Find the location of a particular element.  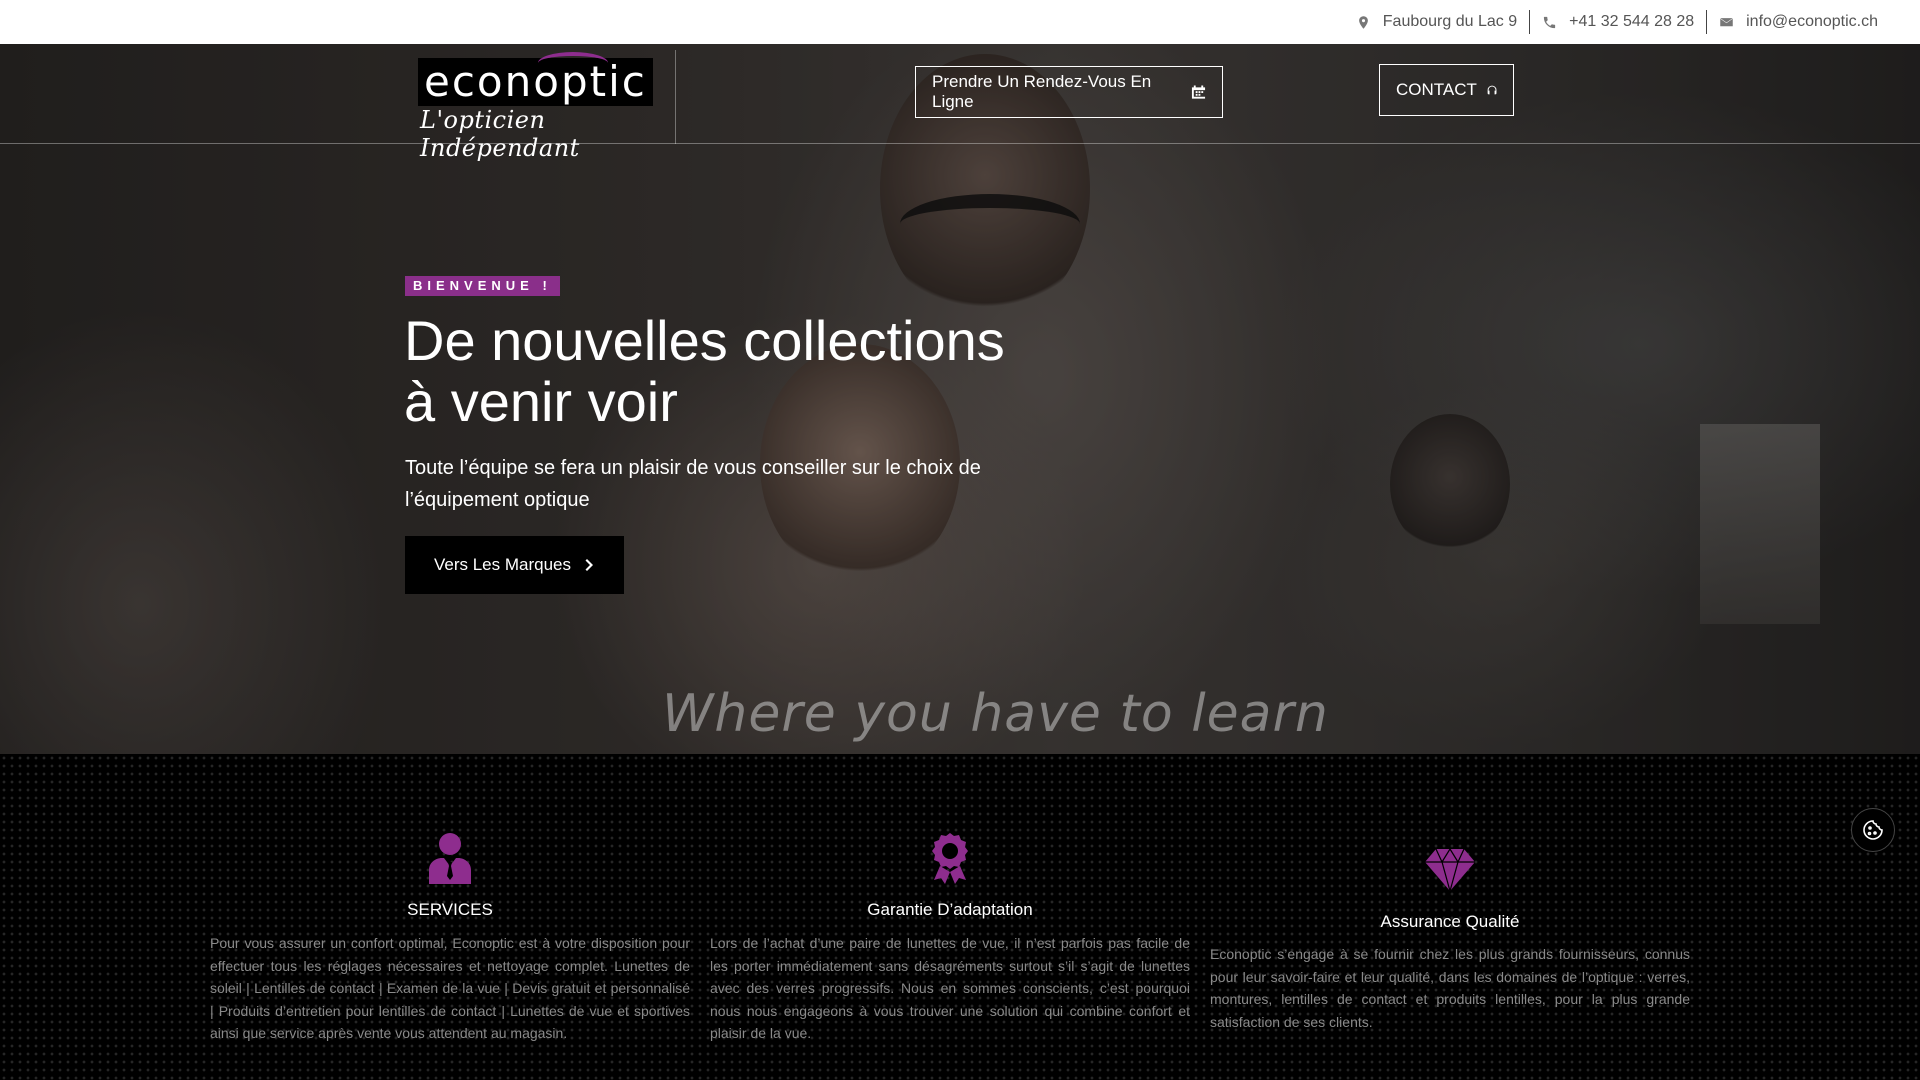

contact-button: CONTACT is located at coordinates (1446, 90).